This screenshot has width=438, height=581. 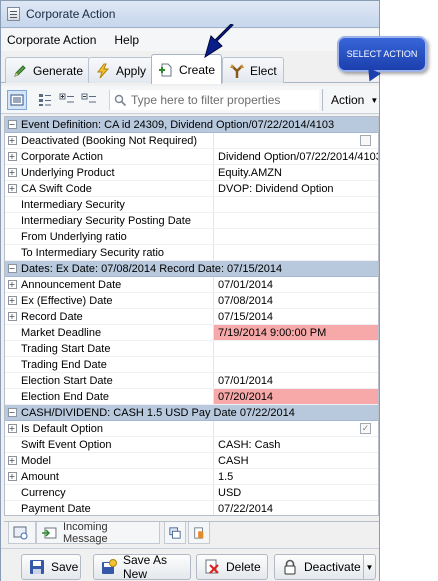 I want to click on property-row: + Announcement Date 07/01/2014, so click(x=191, y=285).